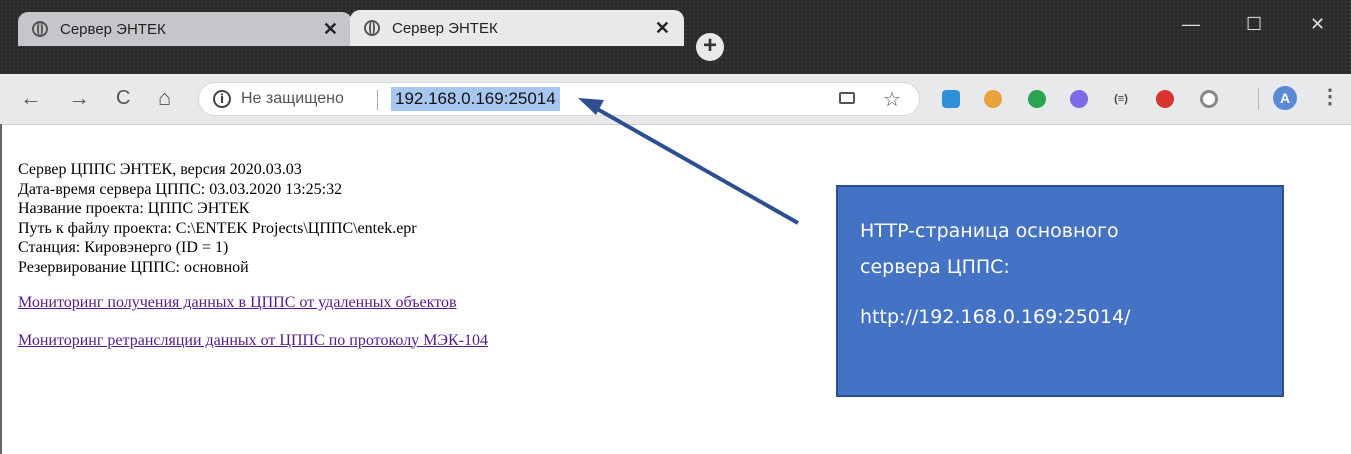 The height and width of the screenshot is (454, 1351). What do you see at coordinates (995, 317) in the screenshot?
I see `callout-url: http://192.168.0.169:25014/` at bounding box center [995, 317].